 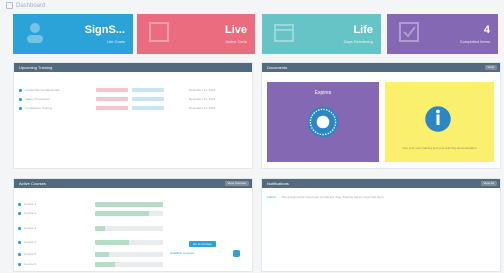 I want to click on go-to-courses-button: Go to courses, so click(x=202, y=244).